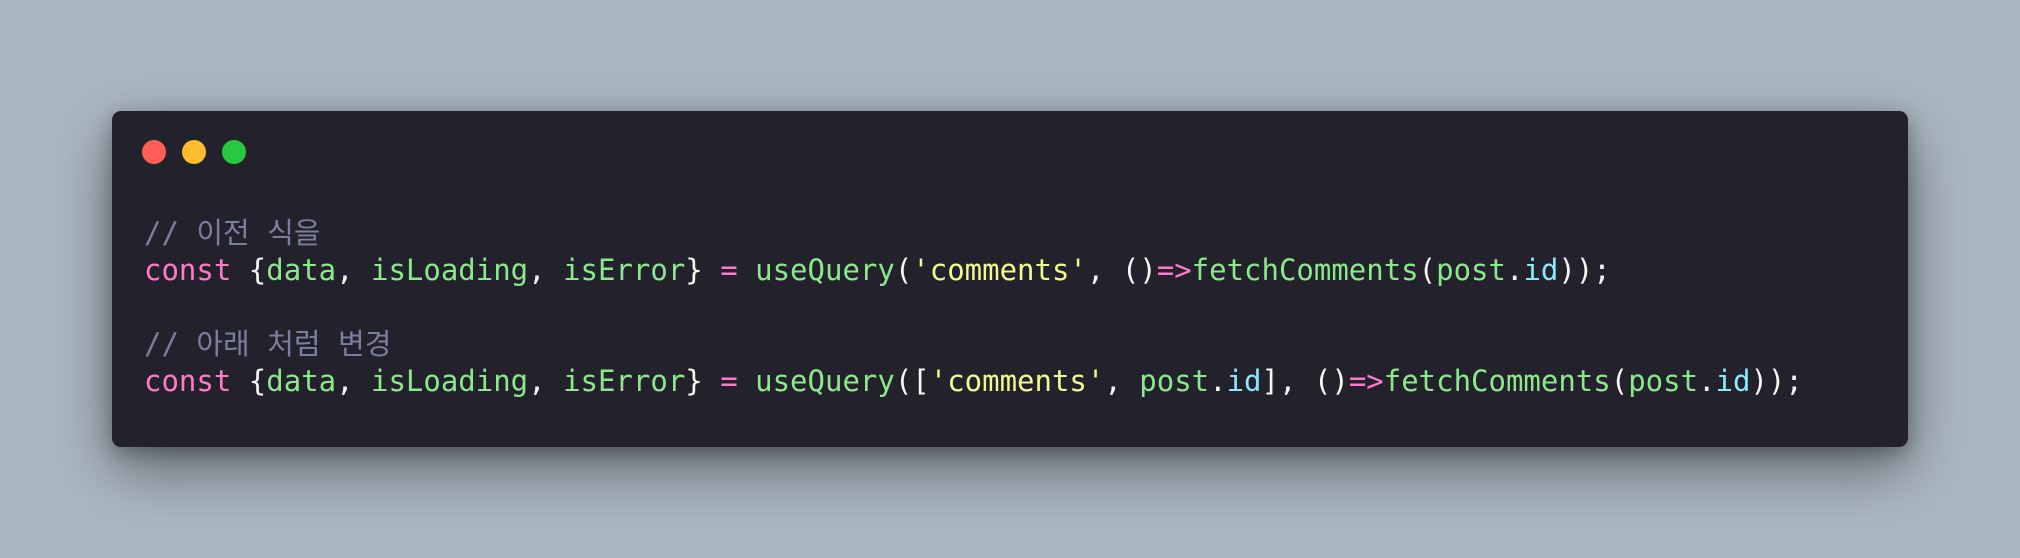  I want to click on minimize-button, so click(194, 152).